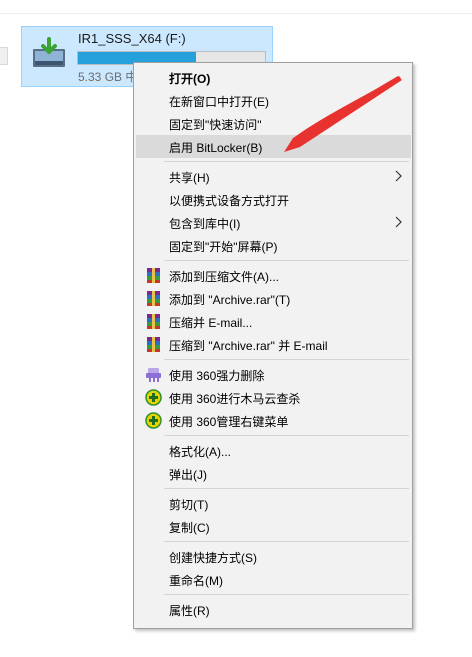  I want to click on menu-item: 使用 360进行木马云查杀, so click(273, 397).